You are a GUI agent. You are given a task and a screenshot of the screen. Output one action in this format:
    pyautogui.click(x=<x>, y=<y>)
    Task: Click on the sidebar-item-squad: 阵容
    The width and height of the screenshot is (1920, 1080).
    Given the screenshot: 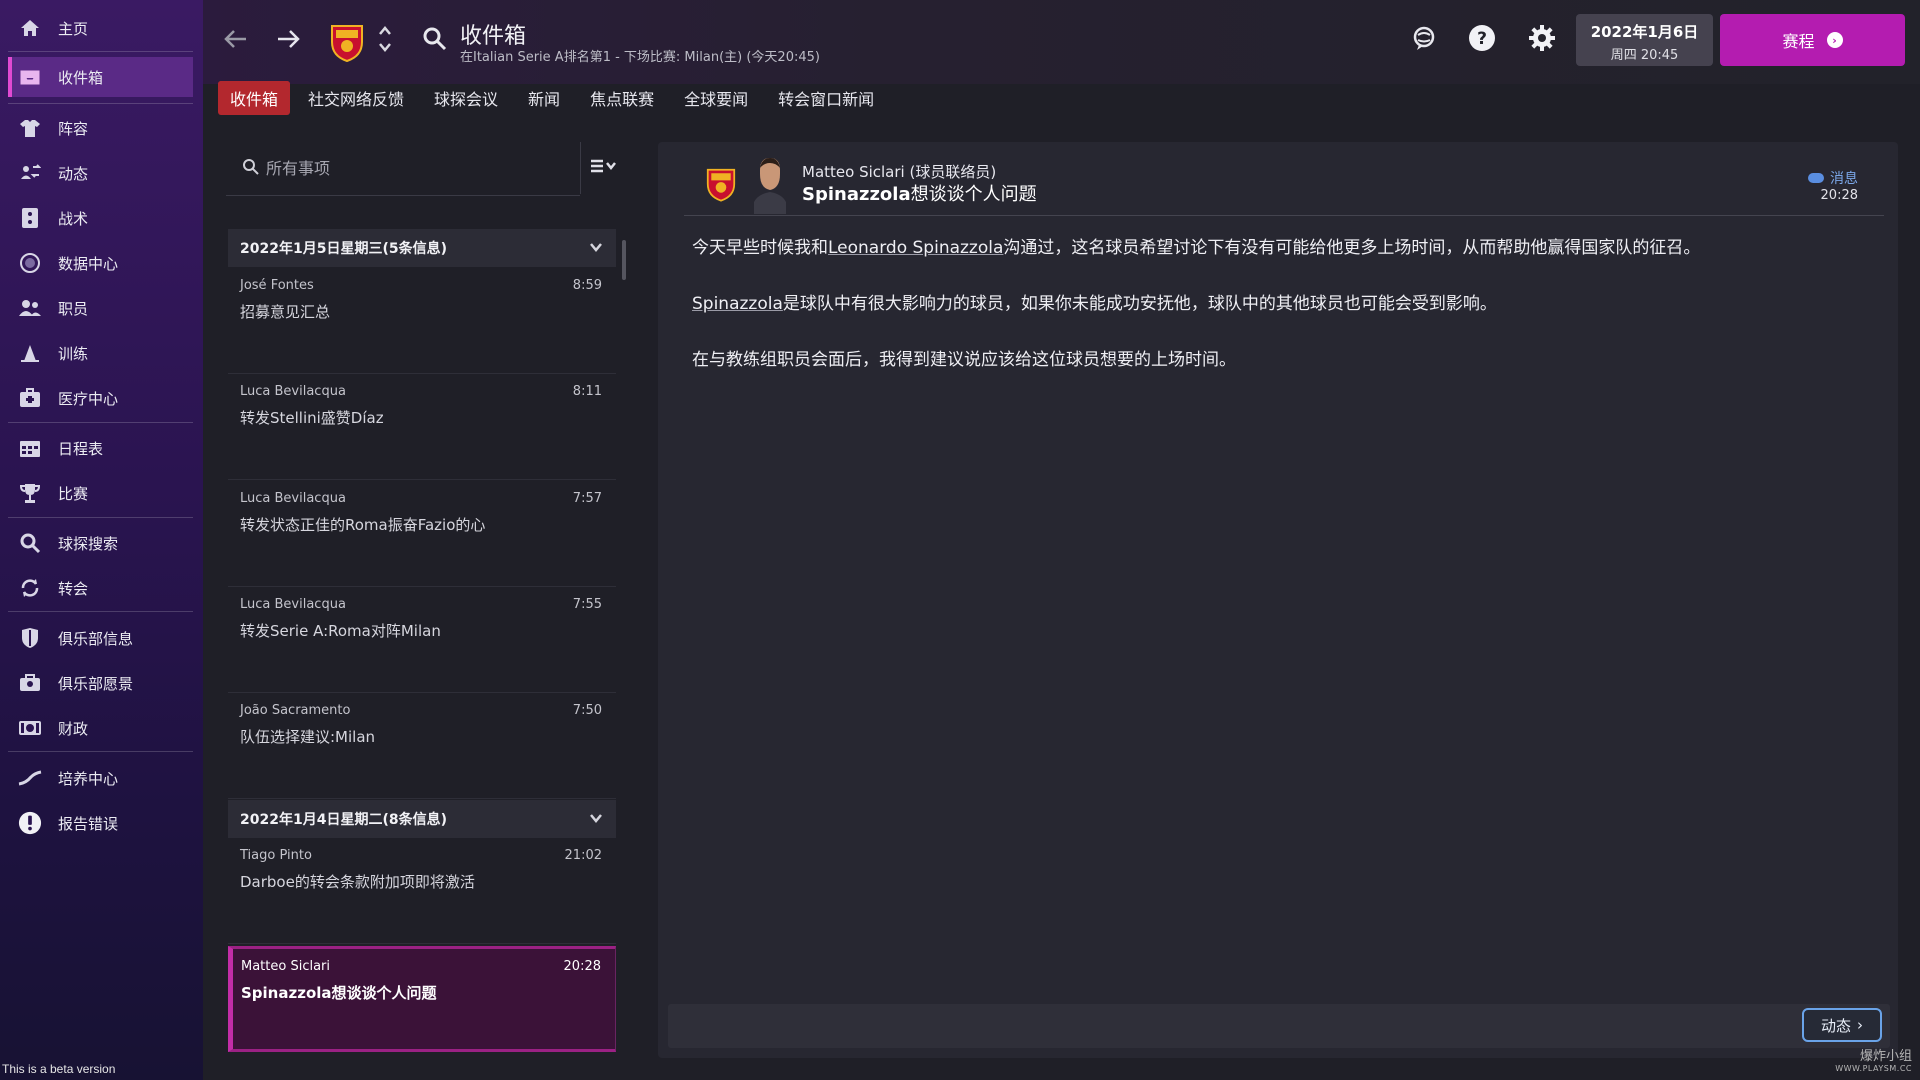 What is the action you would take?
    pyautogui.click(x=100, y=128)
    